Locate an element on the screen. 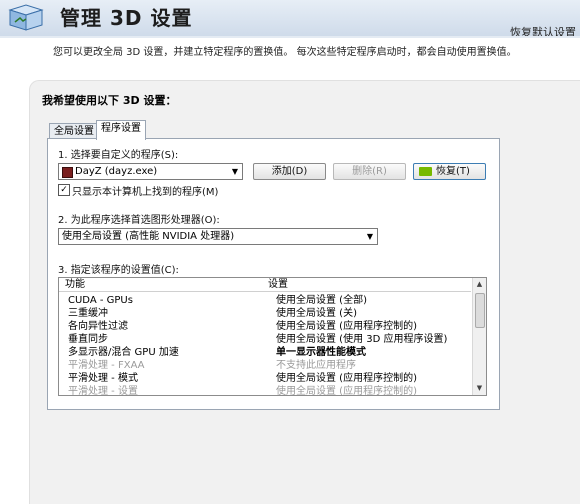 The height and width of the screenshot is (504, 580). table-header: 功能 设置 is located at coordinates (265, 285).